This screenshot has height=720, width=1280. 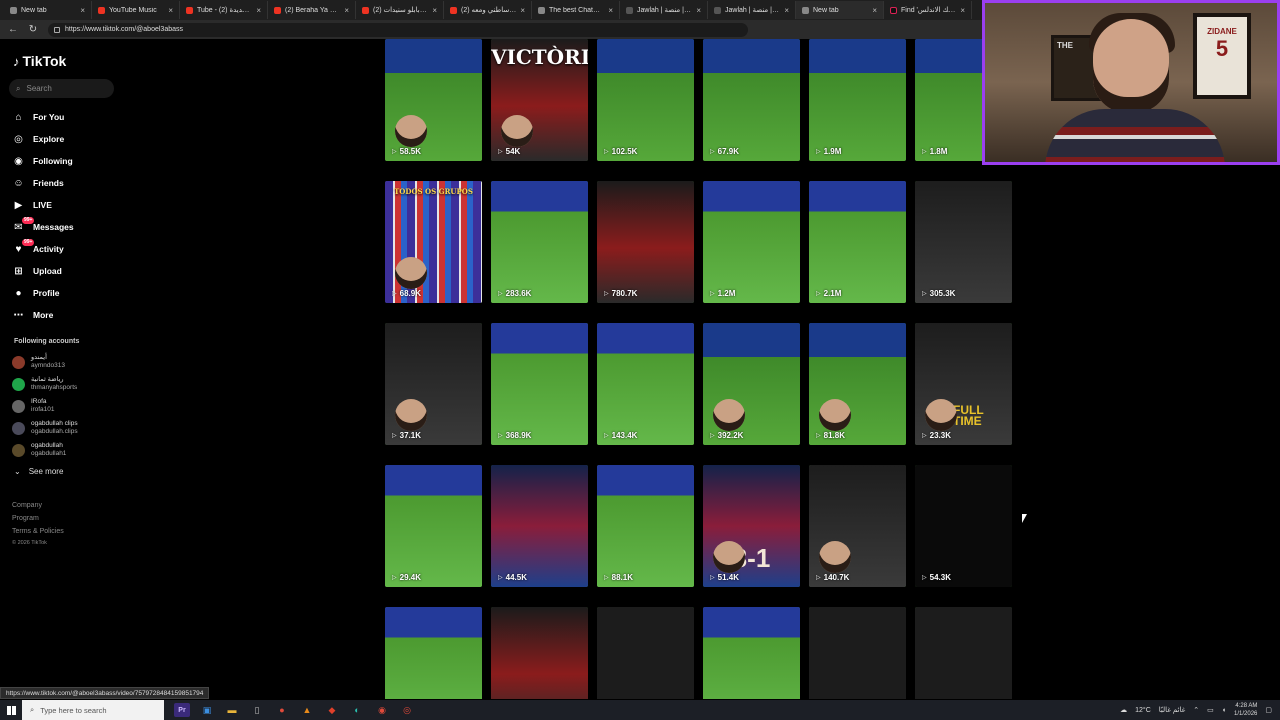 What do you see at coordinates (857, 526) in the screenshot?
I see `video-thumbnail: ▷ 140.7K` at bounding box center [857, 526].